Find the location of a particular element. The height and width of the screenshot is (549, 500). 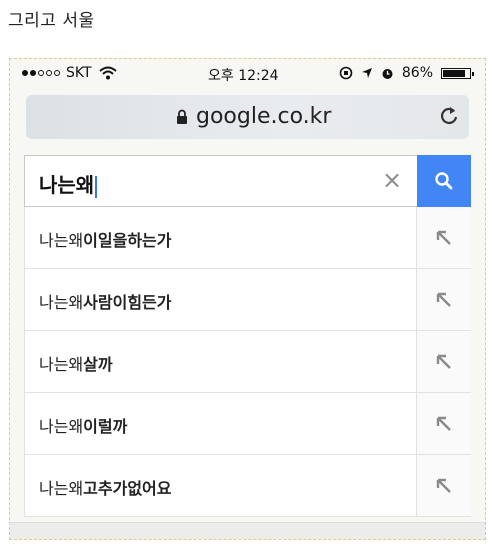

reload-icon is located at coordinates (449, 116).